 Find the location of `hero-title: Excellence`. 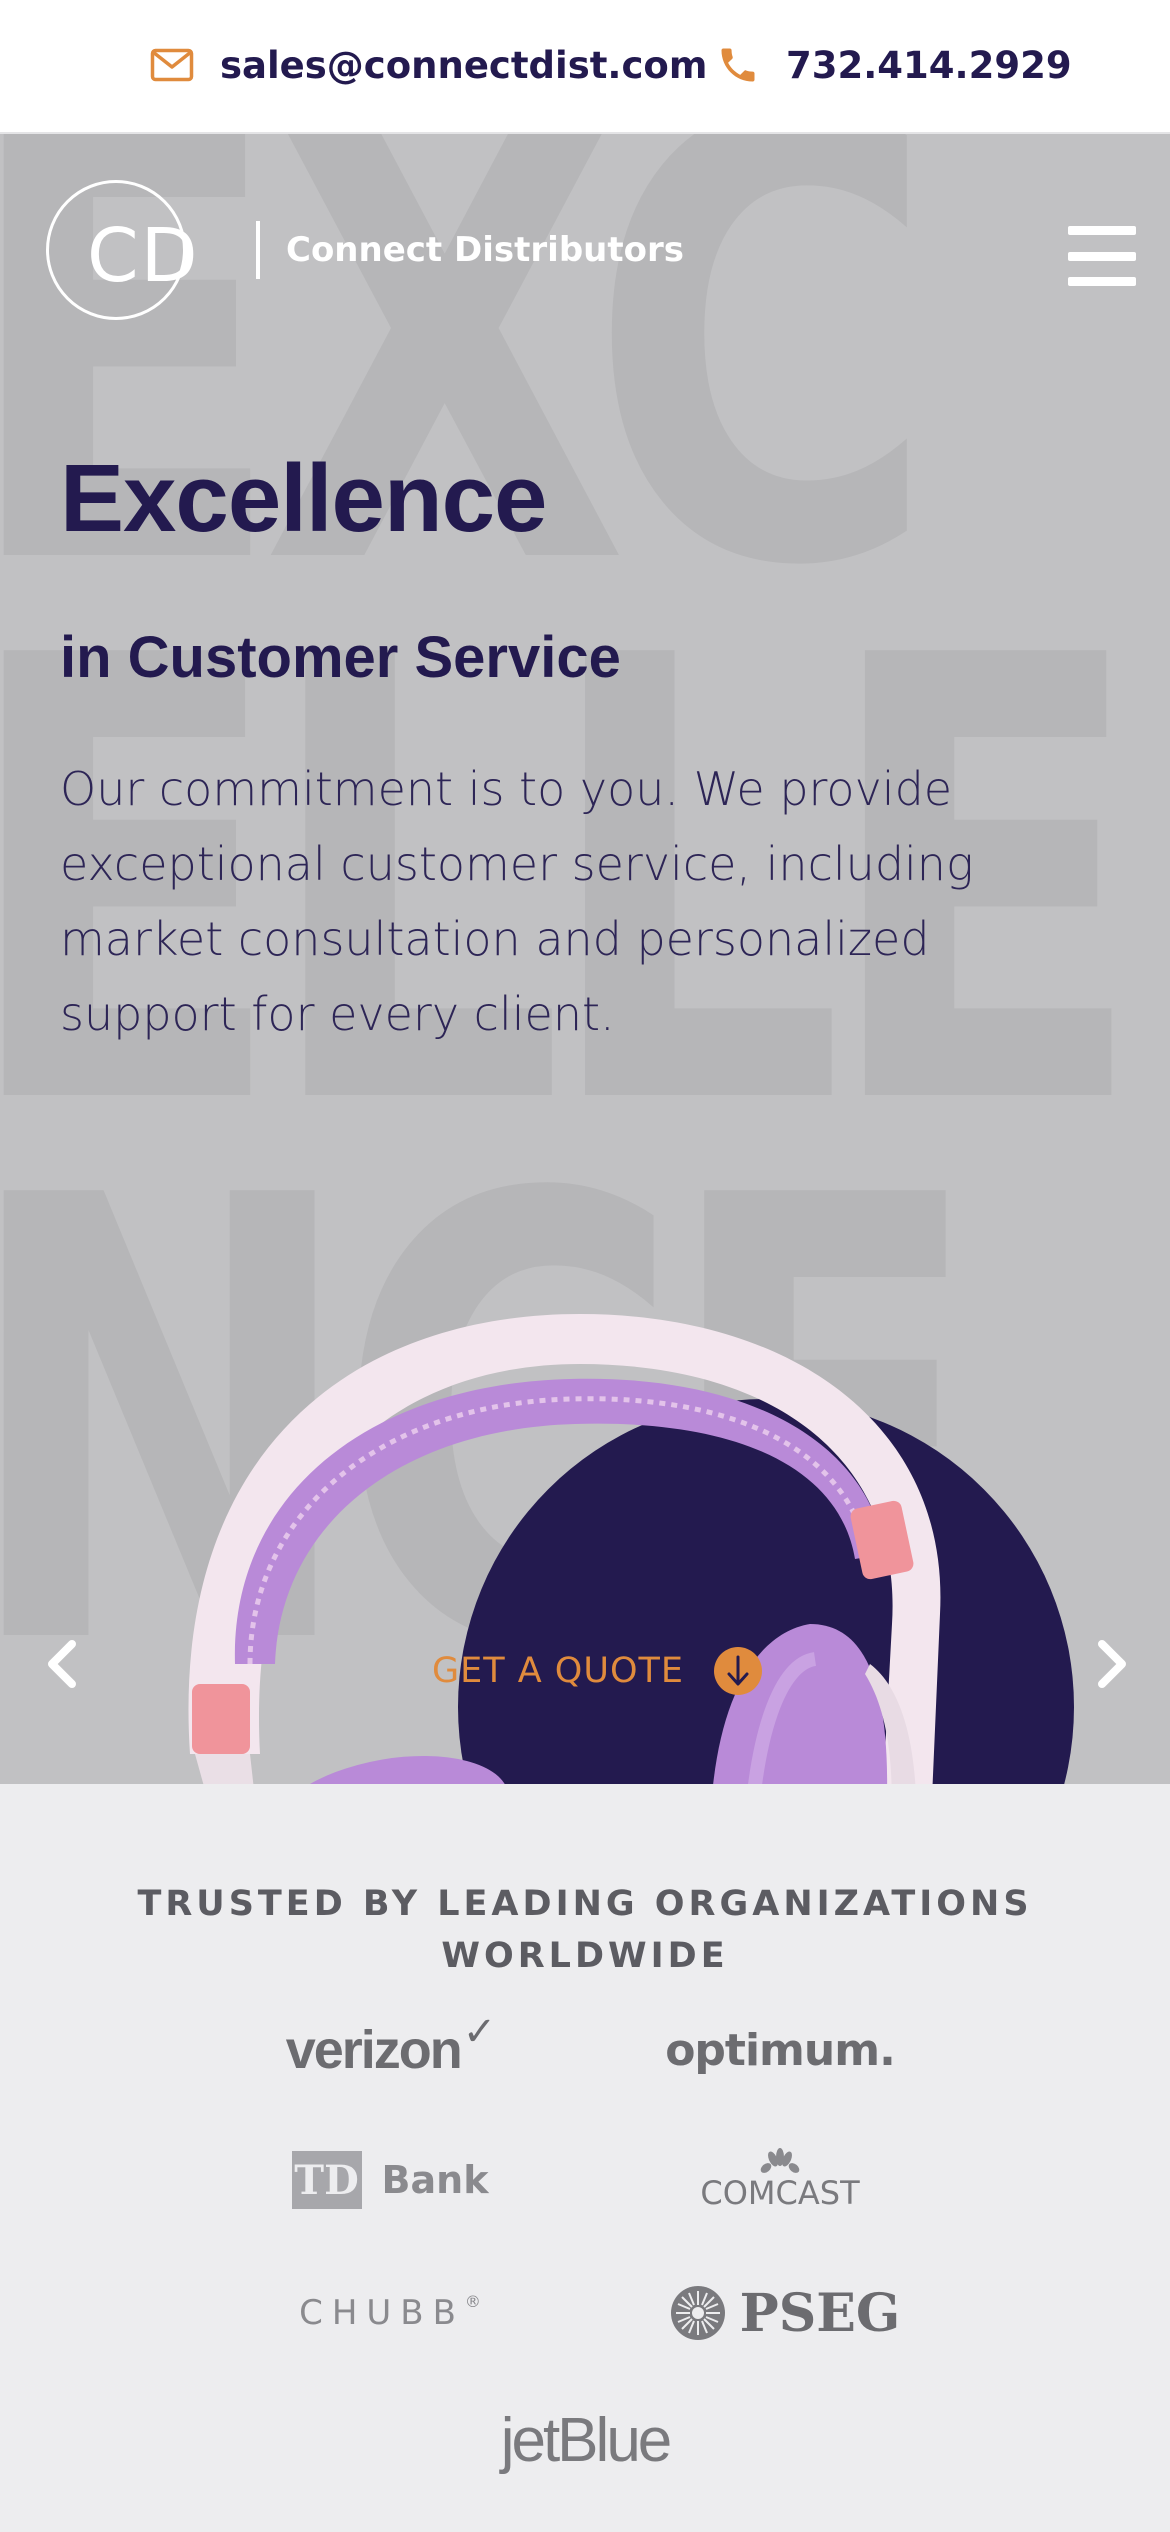

hero-title: Excellence is located at coordinates (303, 498).